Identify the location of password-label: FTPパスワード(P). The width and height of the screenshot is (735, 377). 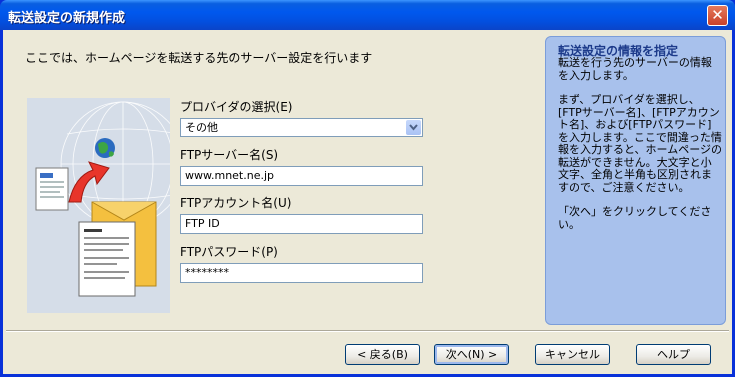
(229, 252).